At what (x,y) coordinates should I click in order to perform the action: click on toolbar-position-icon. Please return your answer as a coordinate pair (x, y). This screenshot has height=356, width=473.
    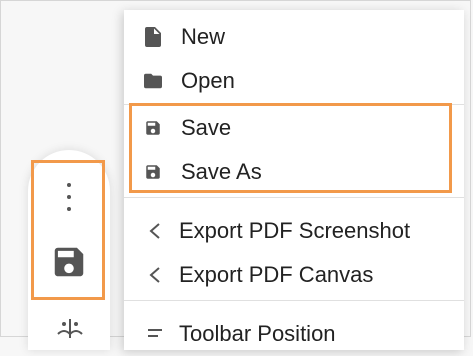
    Looking at the image, I should click on (155, 334).